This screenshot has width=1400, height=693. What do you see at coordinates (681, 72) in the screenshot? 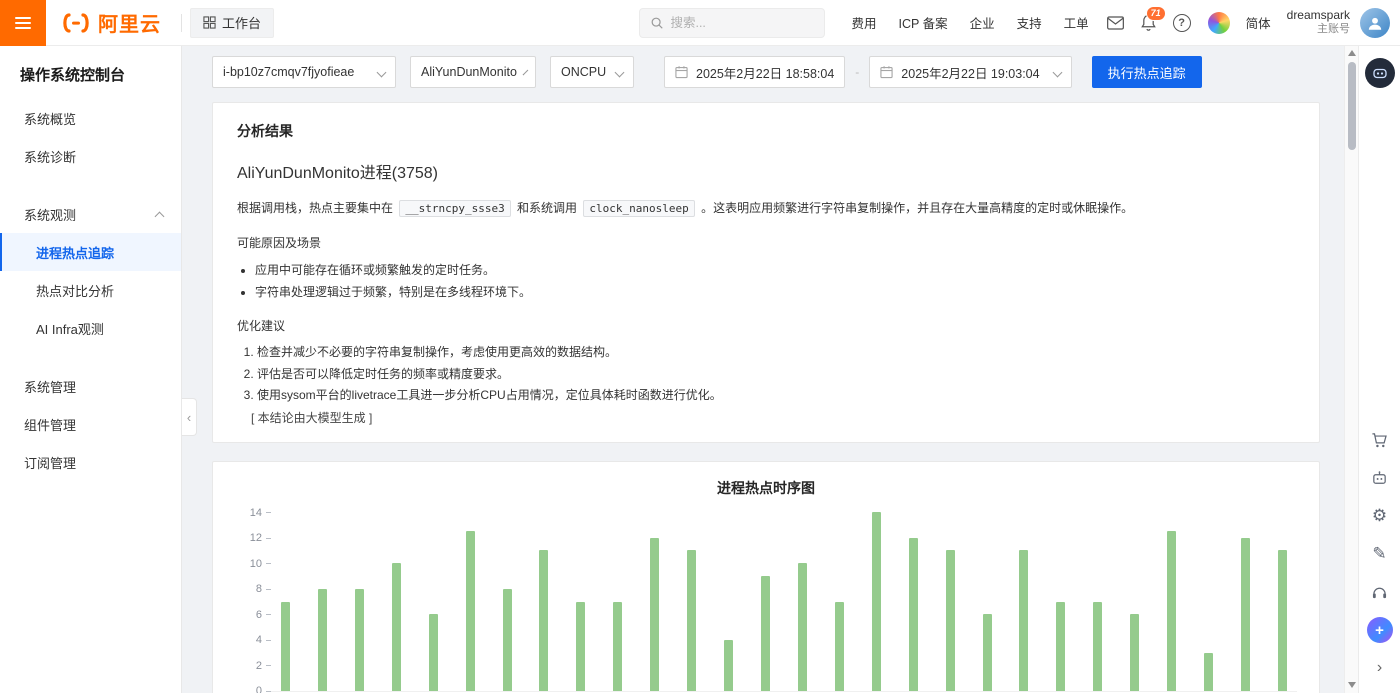
I see `calendar-icon` at bounding box center [681, 72].